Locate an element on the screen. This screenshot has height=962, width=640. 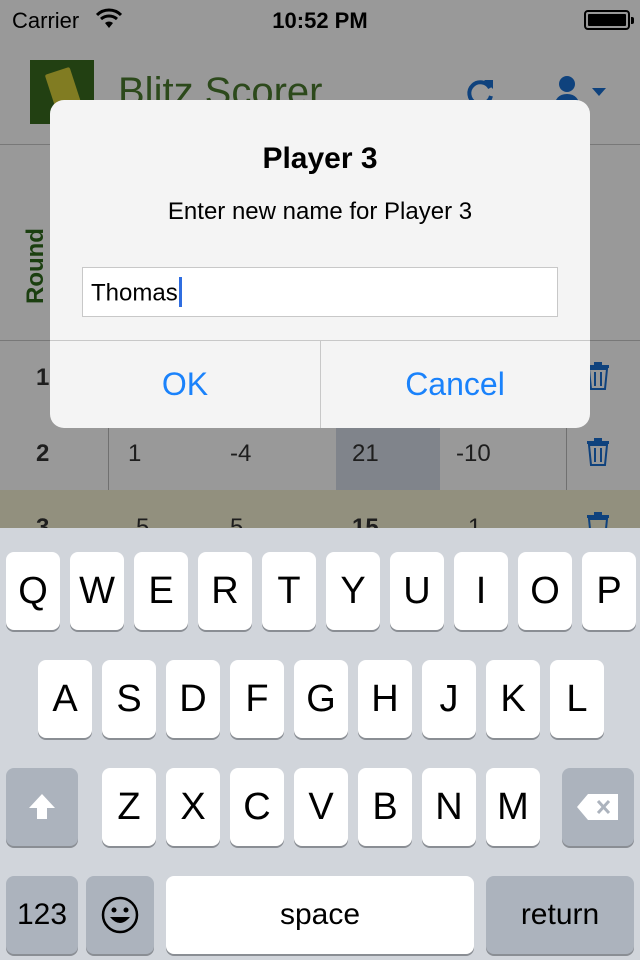
key-v: V is located at coordinates (321, 807).